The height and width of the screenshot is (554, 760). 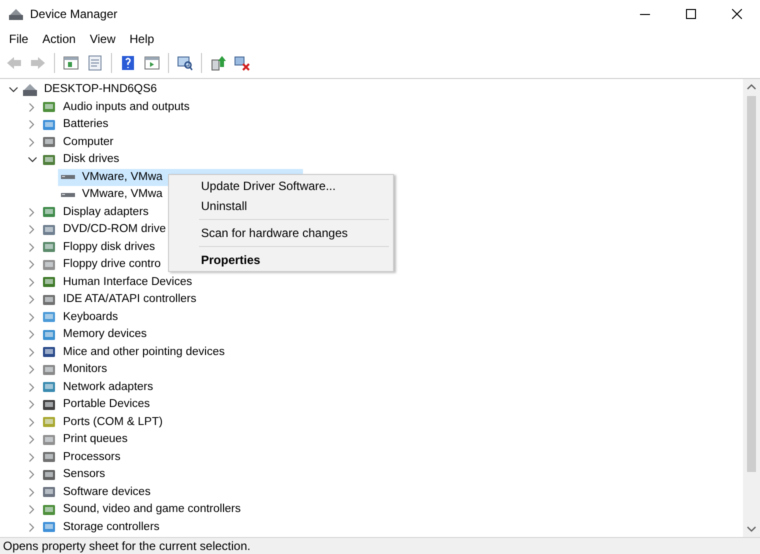 I want to click on status-text: Opens property sheet for the current selection., so click(x=126, y=546).